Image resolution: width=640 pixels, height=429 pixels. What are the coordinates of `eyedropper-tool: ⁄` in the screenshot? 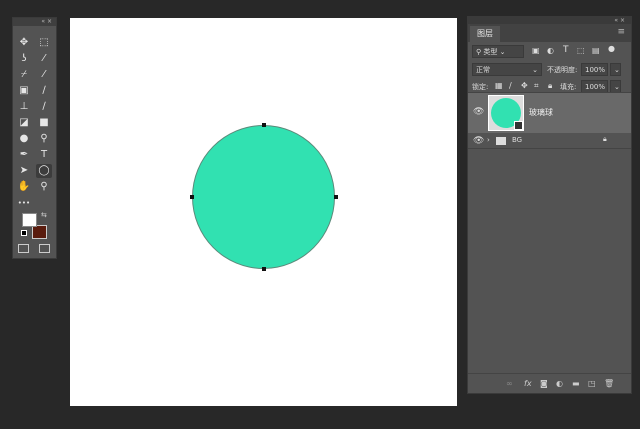 It's located at (44, 75).